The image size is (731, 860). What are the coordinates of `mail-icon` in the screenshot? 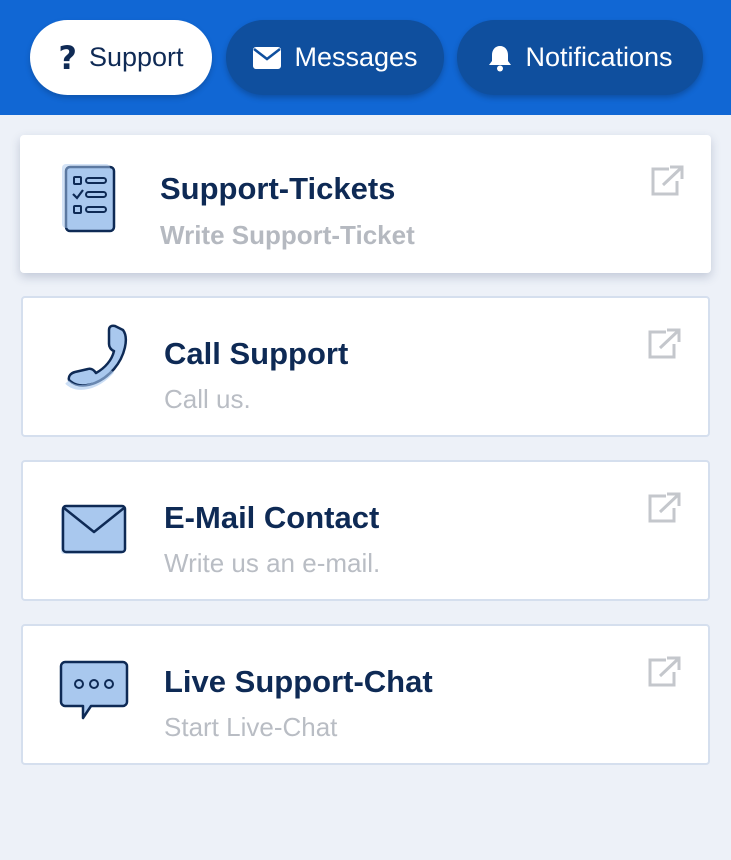 It's located at (94, 526).